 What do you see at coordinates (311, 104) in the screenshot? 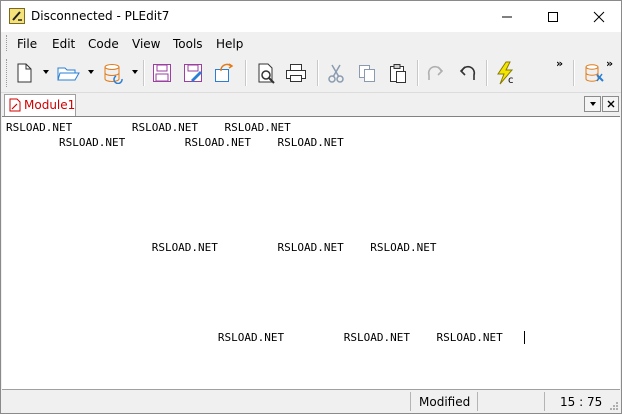
I see `document-tab-strip: Module1` at bounding box center [311, 104].